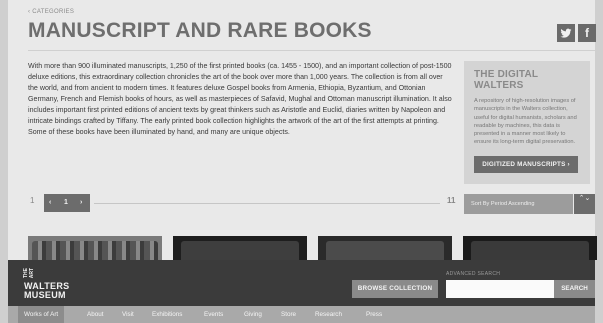 The height and width of the screenshot is (323, 603). Describe the element at coordinates (473, 274) in the screenshot. I see `advanced-search-link: ADVANCED SEARCH` at that location.